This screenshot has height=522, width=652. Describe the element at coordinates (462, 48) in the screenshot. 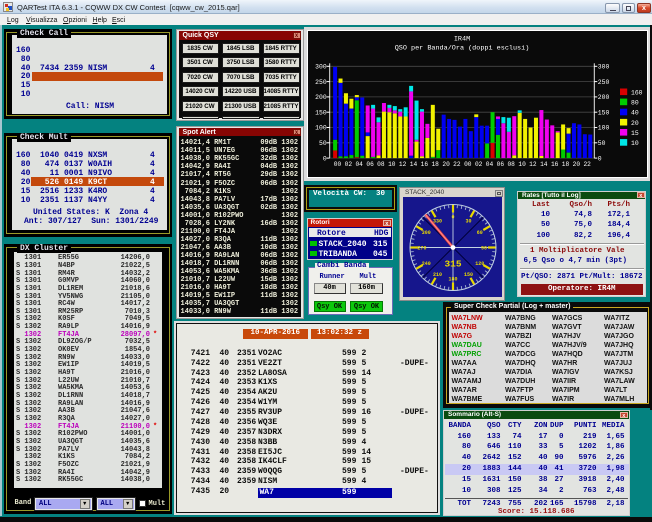

I see `svg-text:QSO per Banda/Ora (doppi esclu: QSO per Banda/Ora (doppi esclusi)` at that location.